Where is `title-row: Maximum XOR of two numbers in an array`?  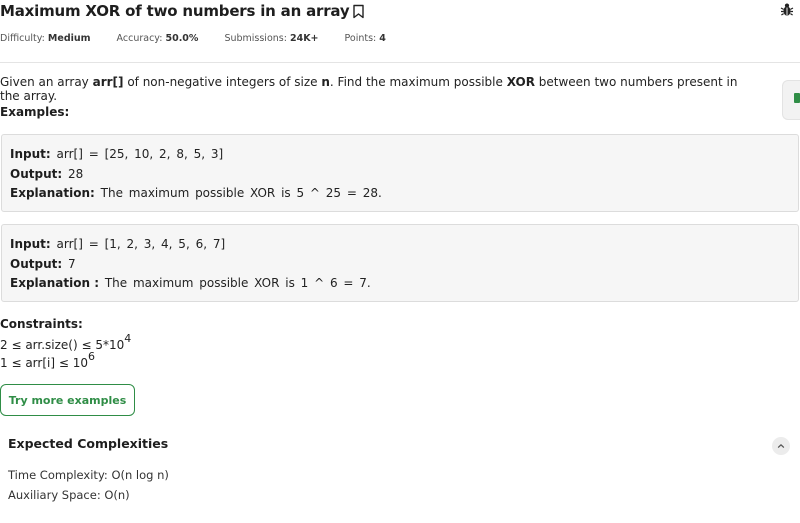
title-row: Maximum XOR of two numbers in an array is located at coordinates (182, 11).